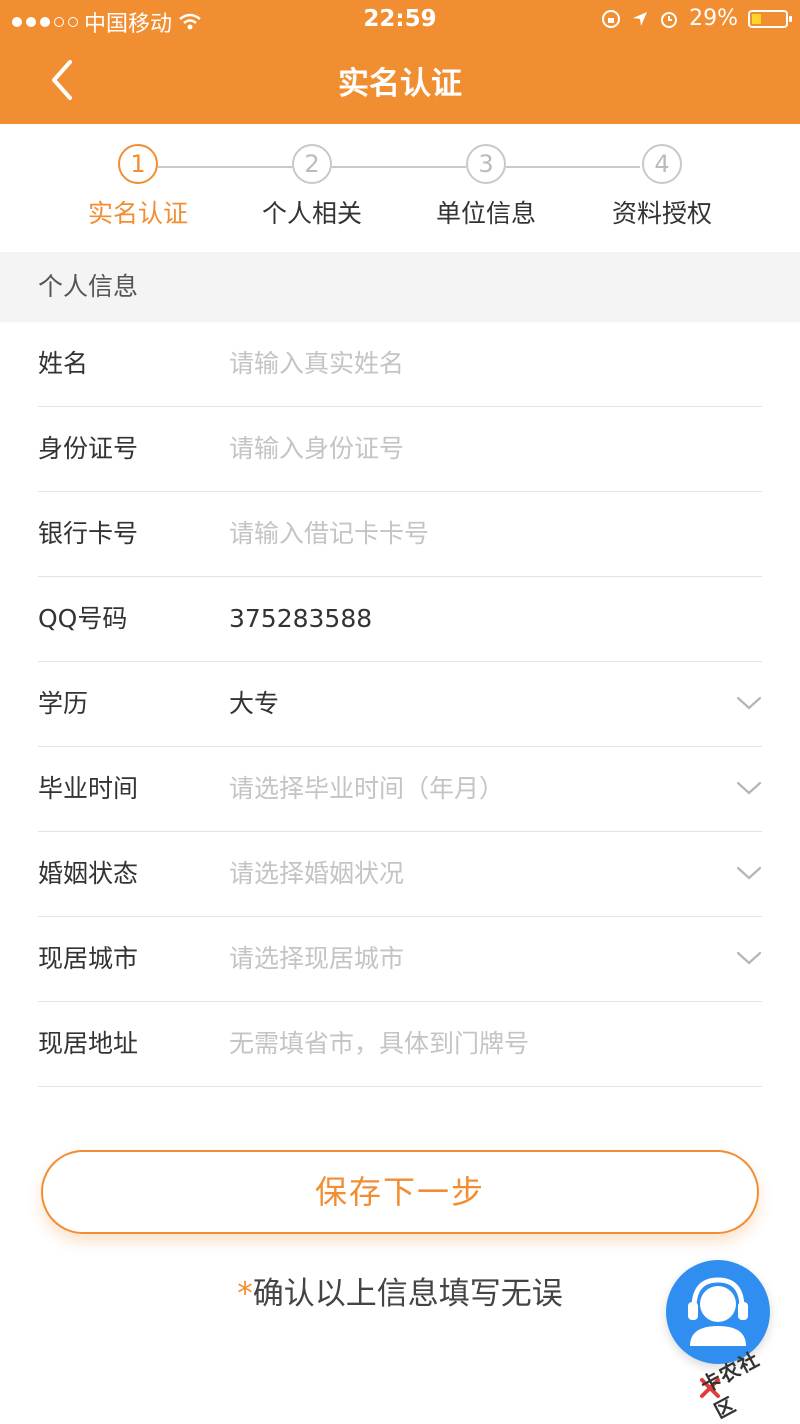  What do you see at coordinates (88, 533) in the screenshot?
I see `field-label: 银行卡号` at bounding box center [88, 533].